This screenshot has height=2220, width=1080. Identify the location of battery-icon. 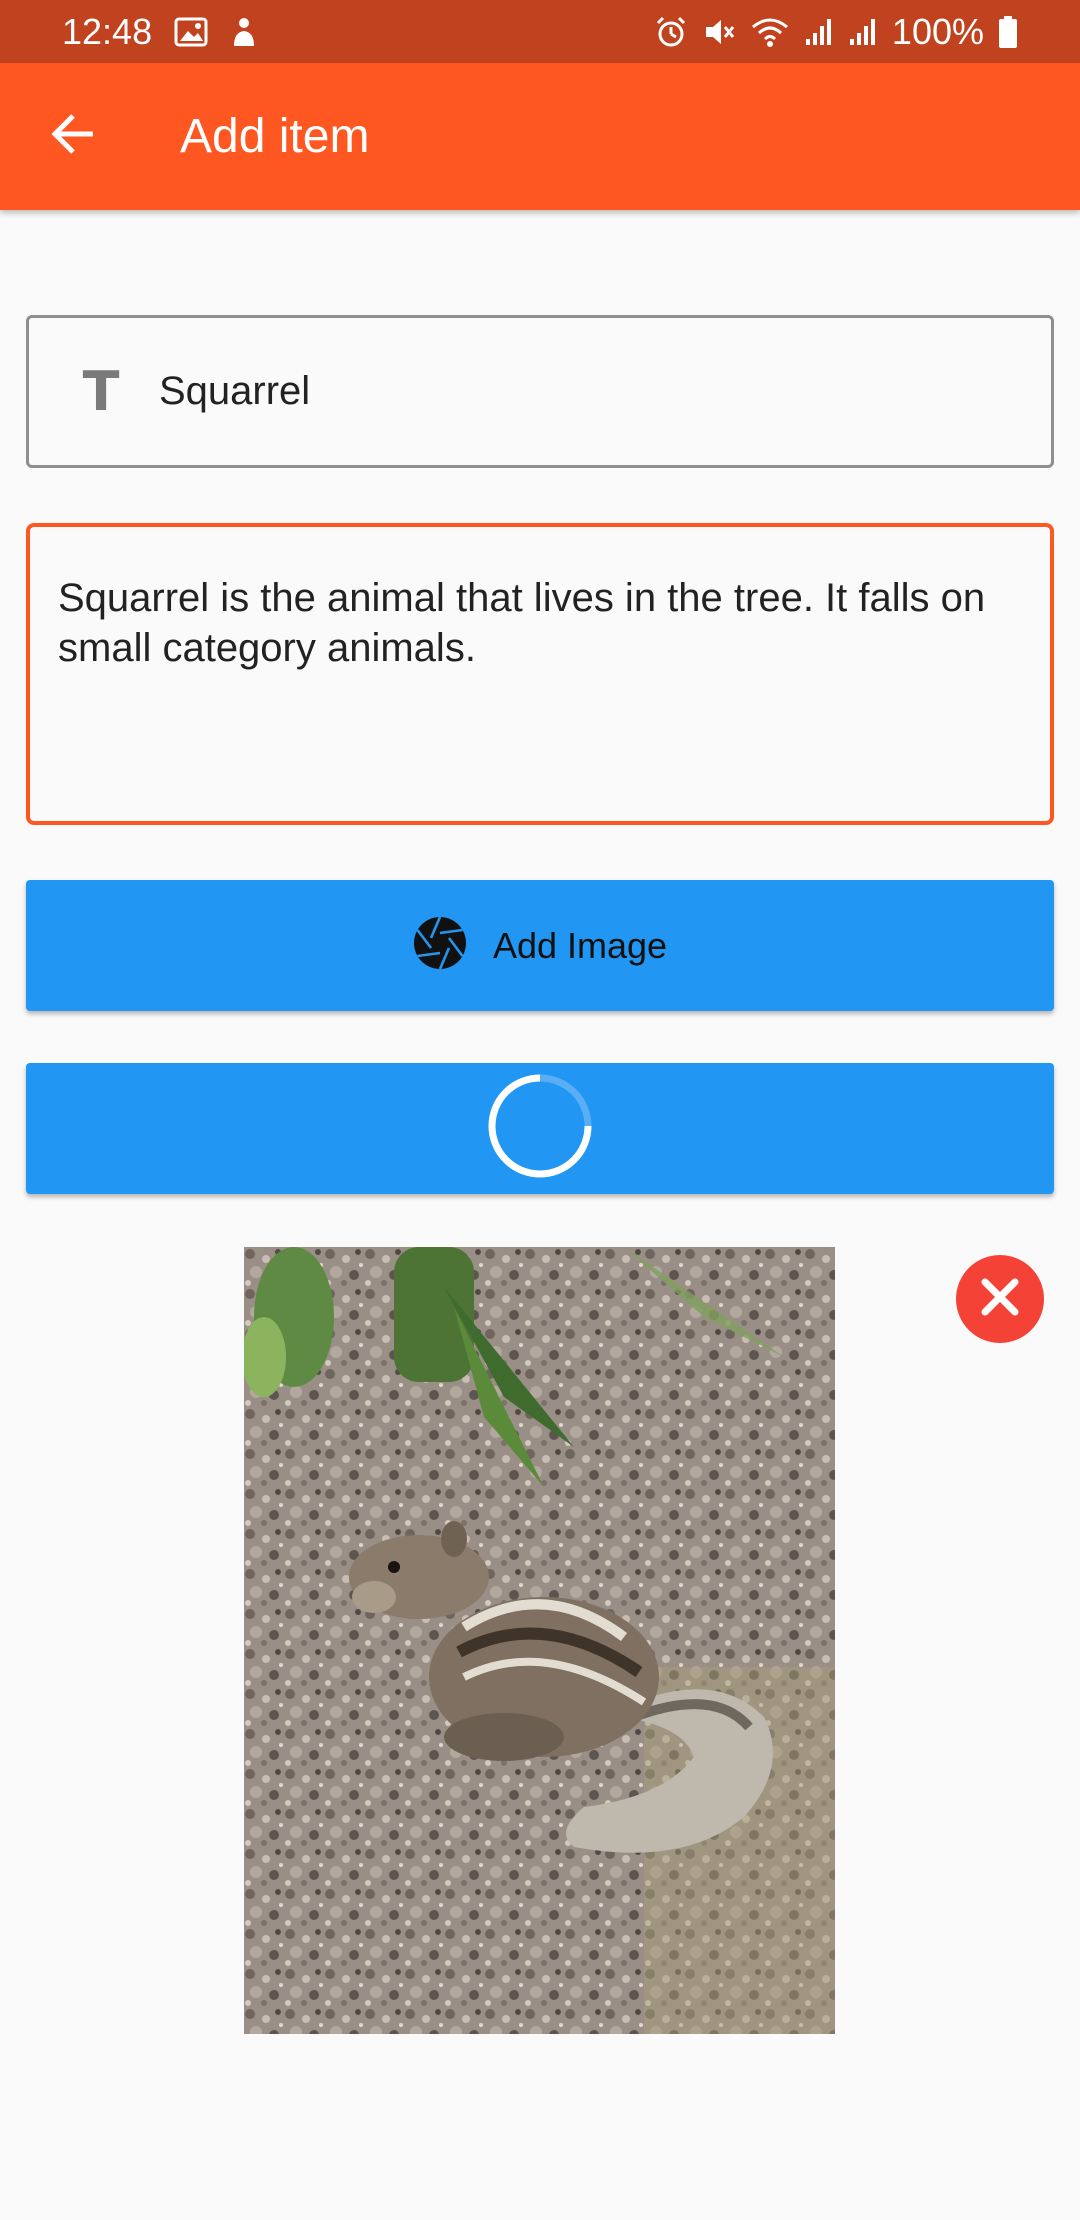
(1008, 32).